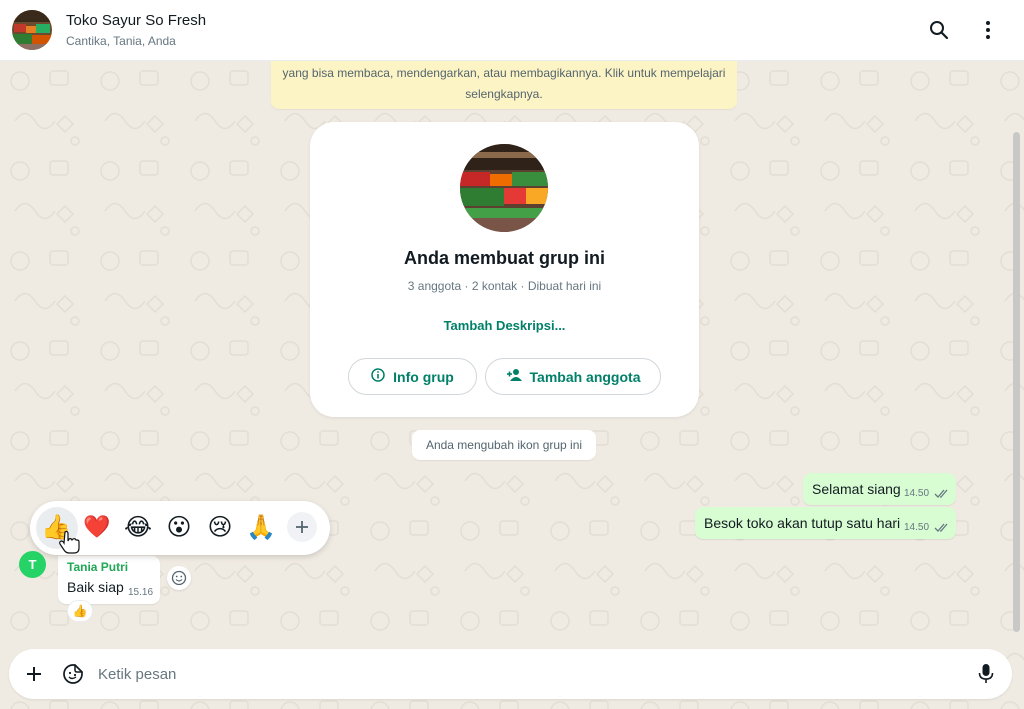  I want to click on add-member-button: Tambah anggota, so click(573, 376).